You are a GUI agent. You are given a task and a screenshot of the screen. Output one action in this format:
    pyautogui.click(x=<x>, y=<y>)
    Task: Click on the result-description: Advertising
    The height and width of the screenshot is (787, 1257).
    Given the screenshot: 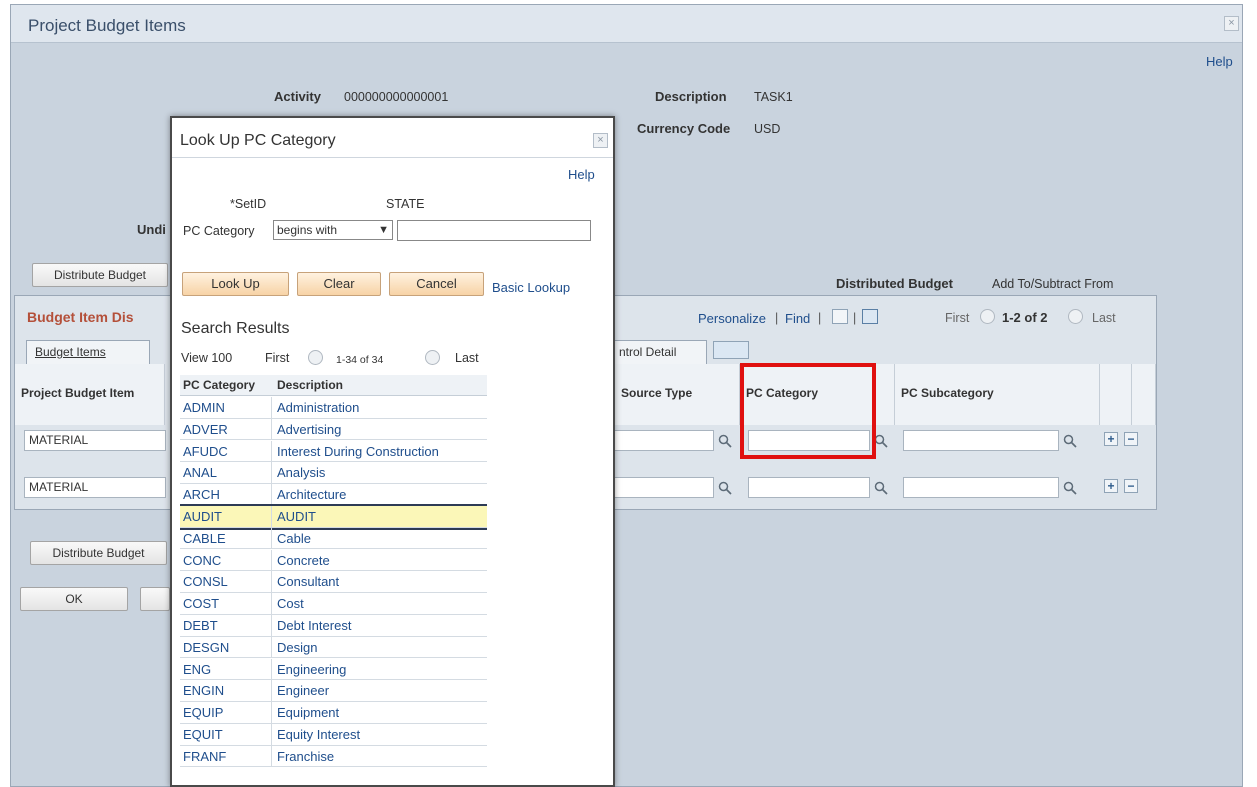 What is the action you would take?
    pyautogui.click(x=380, y=429)
    